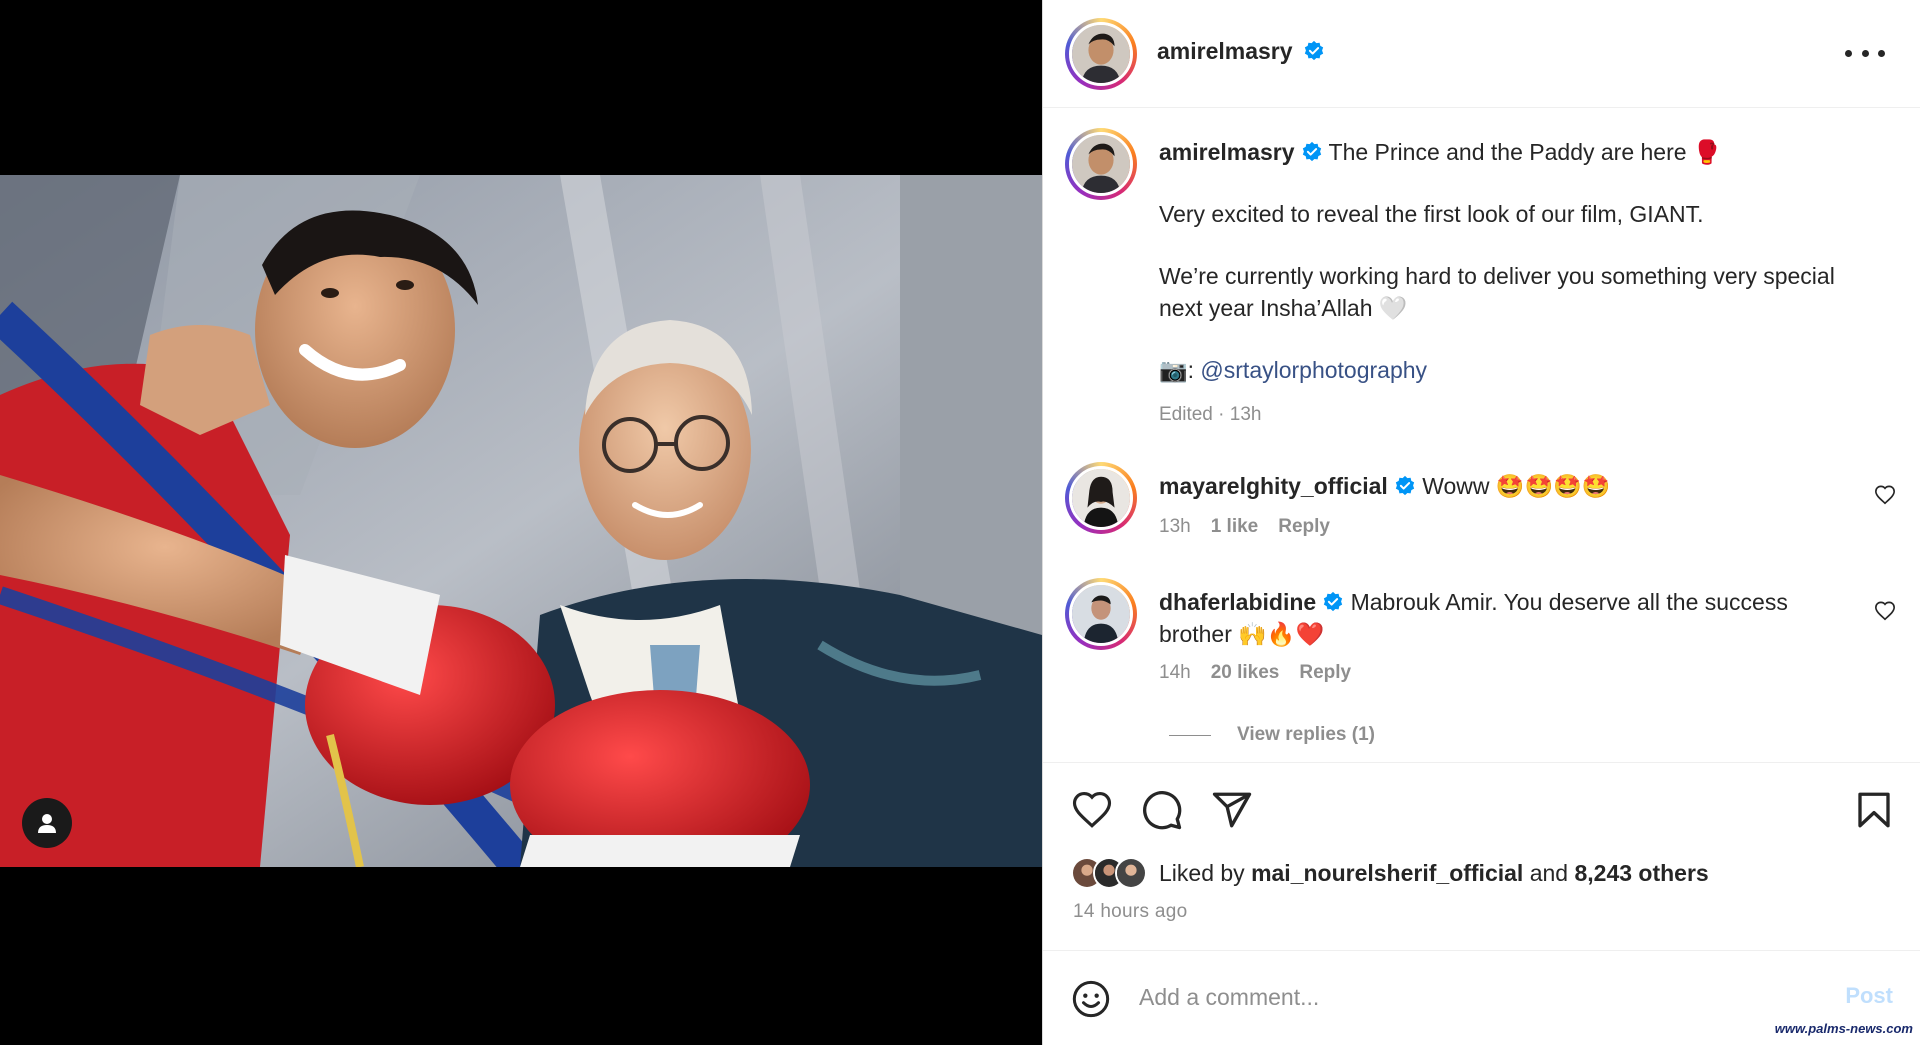 The height and width of the screenshot is (1045, 1920). What do you see at coordinates (1313, 370) in the screenshot?
I see `photo-credit-link: @srtaylorphotography` at bounding box center [1313, 370].